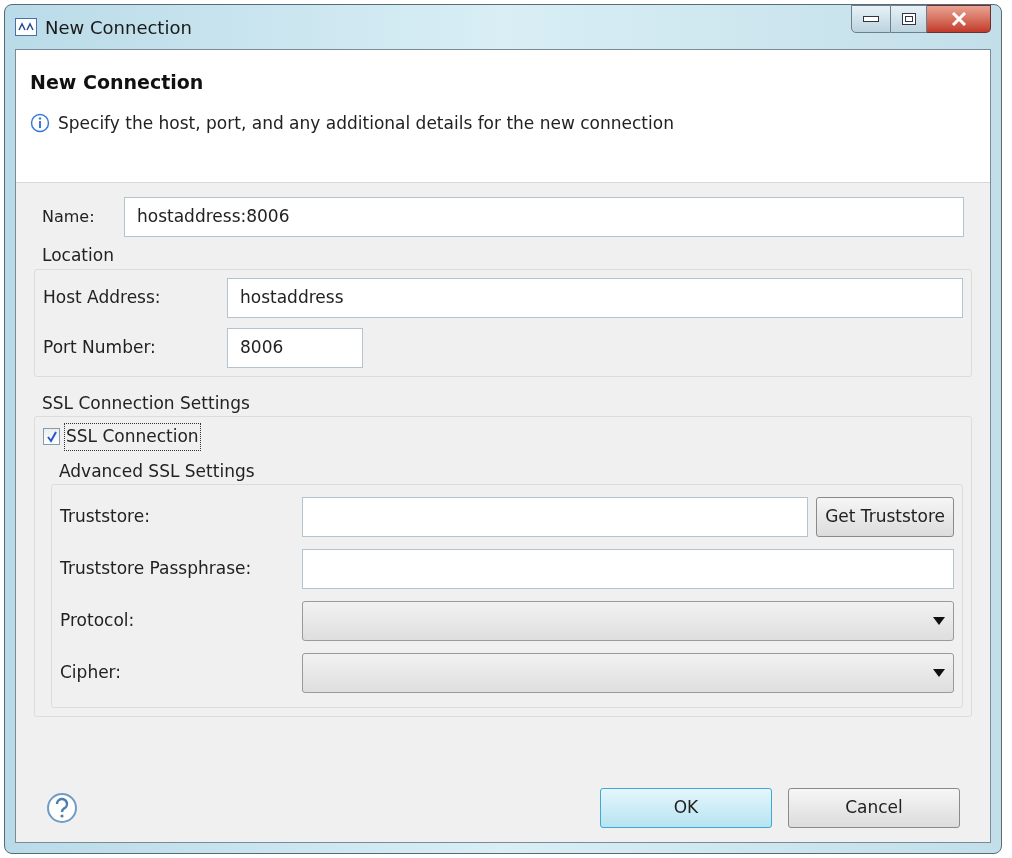 Image resolution: width=1012 pixels, height=858 pixels. Describe the element at coordinates (78, 255) in the screenshot. I see `group-title: Location` at that location.